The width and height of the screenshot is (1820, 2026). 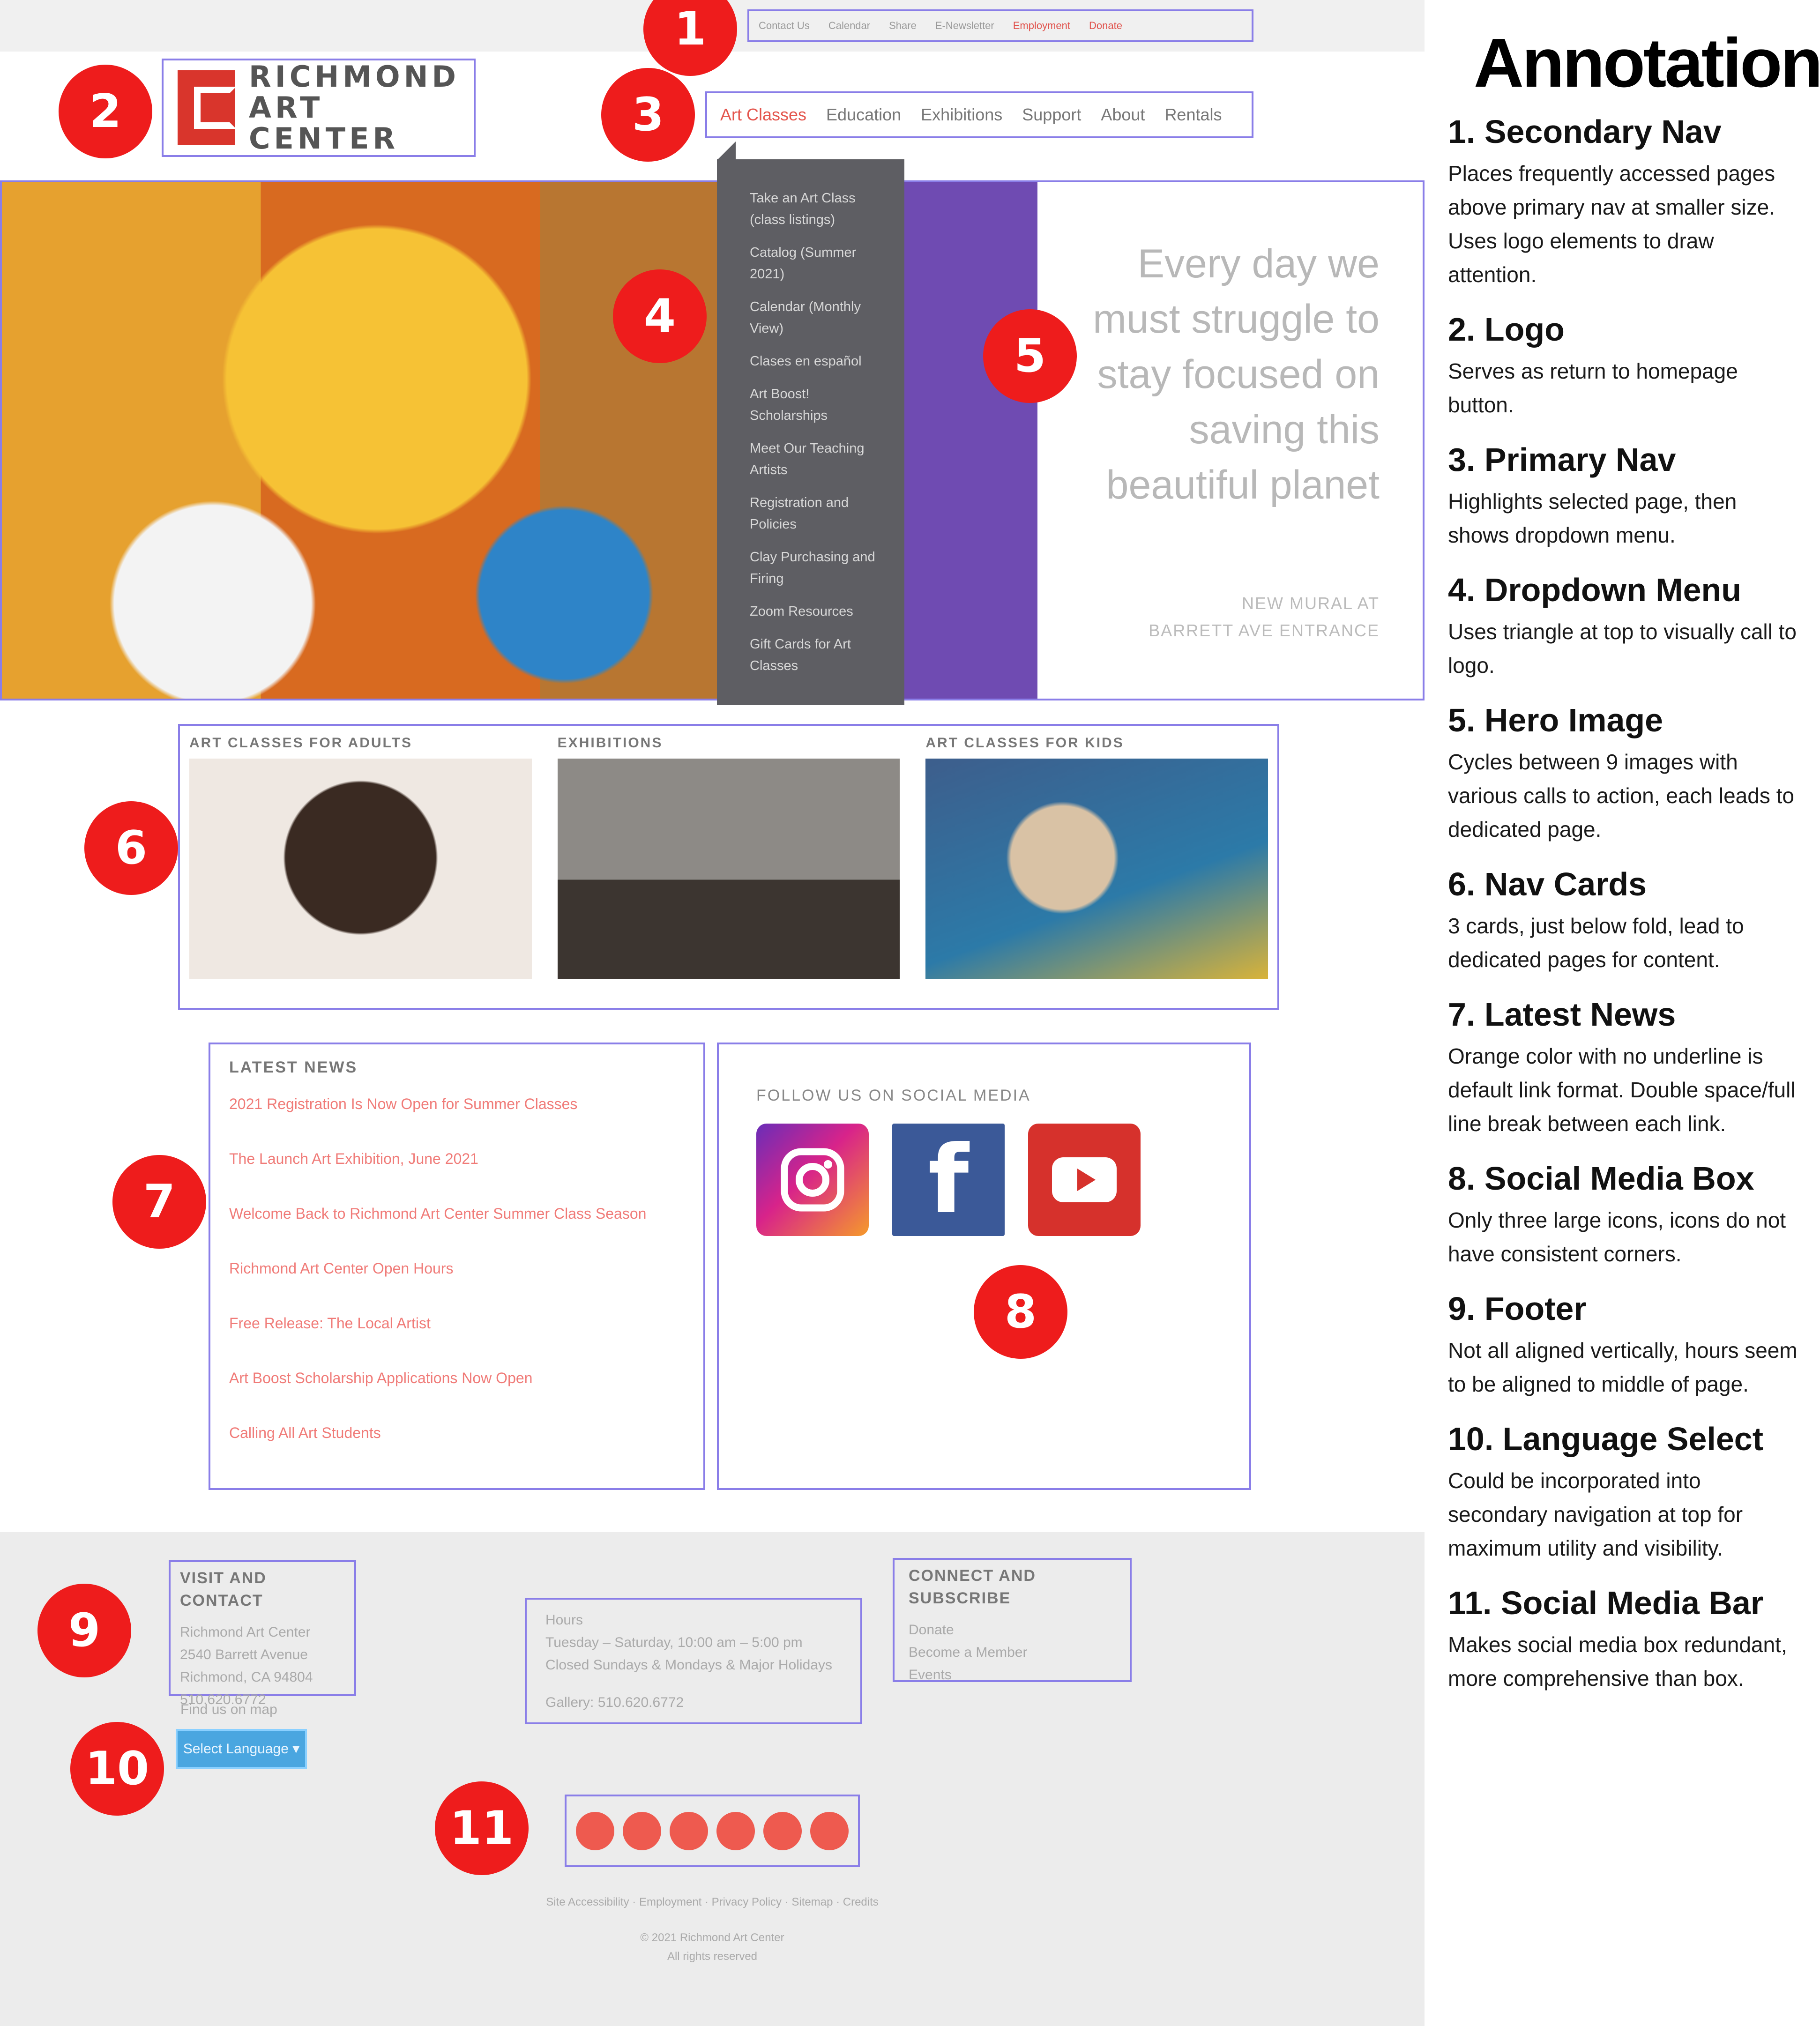 What do you see at coordinates (712, 1956) in the screenshot?
I see `footer-rights: All rights reserved` at bounding box center [712, 1956].